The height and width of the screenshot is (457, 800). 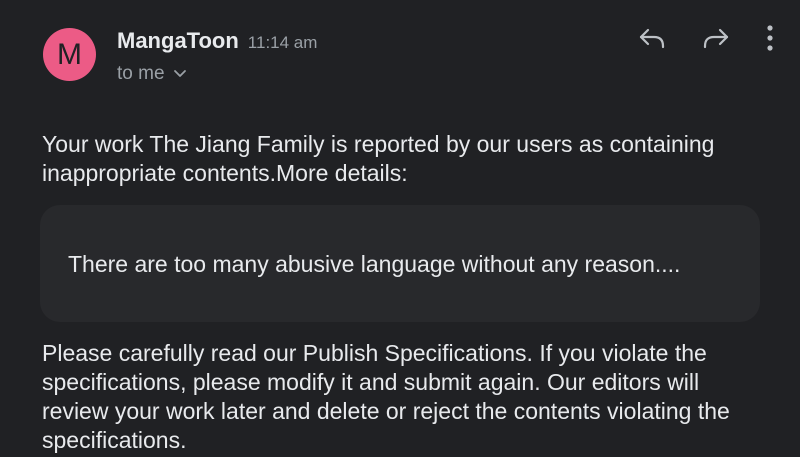 I want to click on sender-header: MangaToon 11:14 am, so click(x=217, y=41).